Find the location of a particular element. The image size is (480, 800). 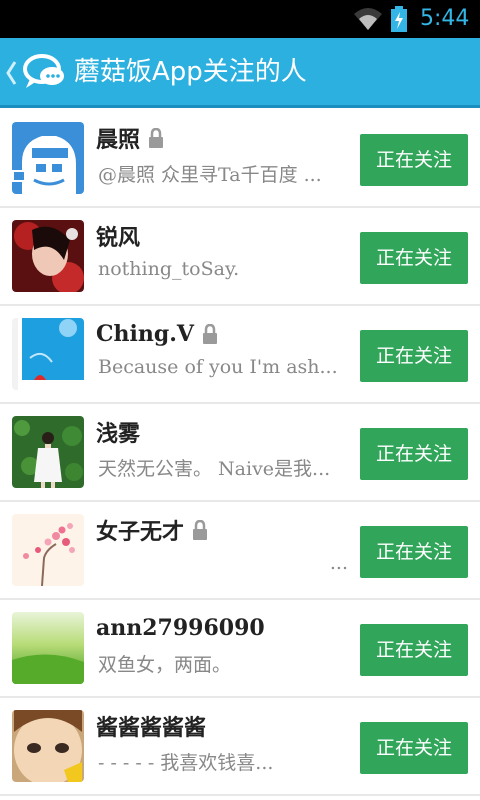

list-item: ann27996090 双鱼女，两面。 正在关注 is located at coordinates (240, 649).